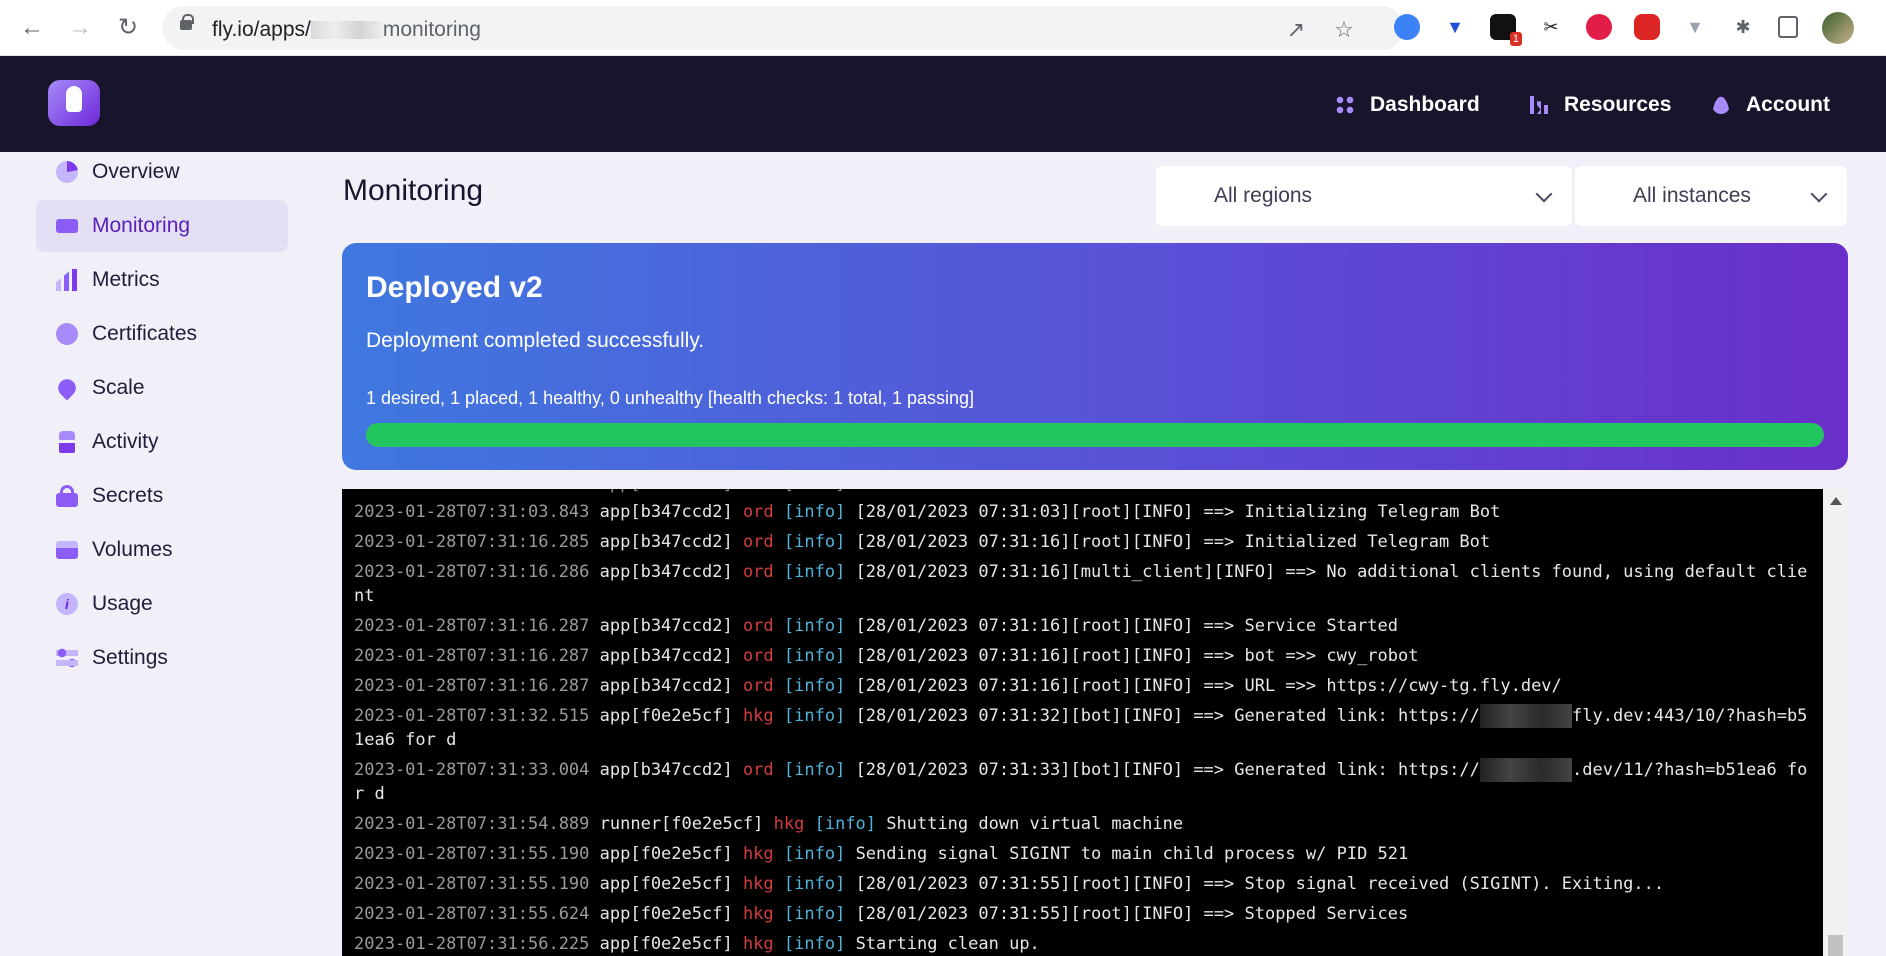 Image resolution: width=1886 pixels, height=956 pixels. I want to click on share-icon: ↗, so click(1296, 30).